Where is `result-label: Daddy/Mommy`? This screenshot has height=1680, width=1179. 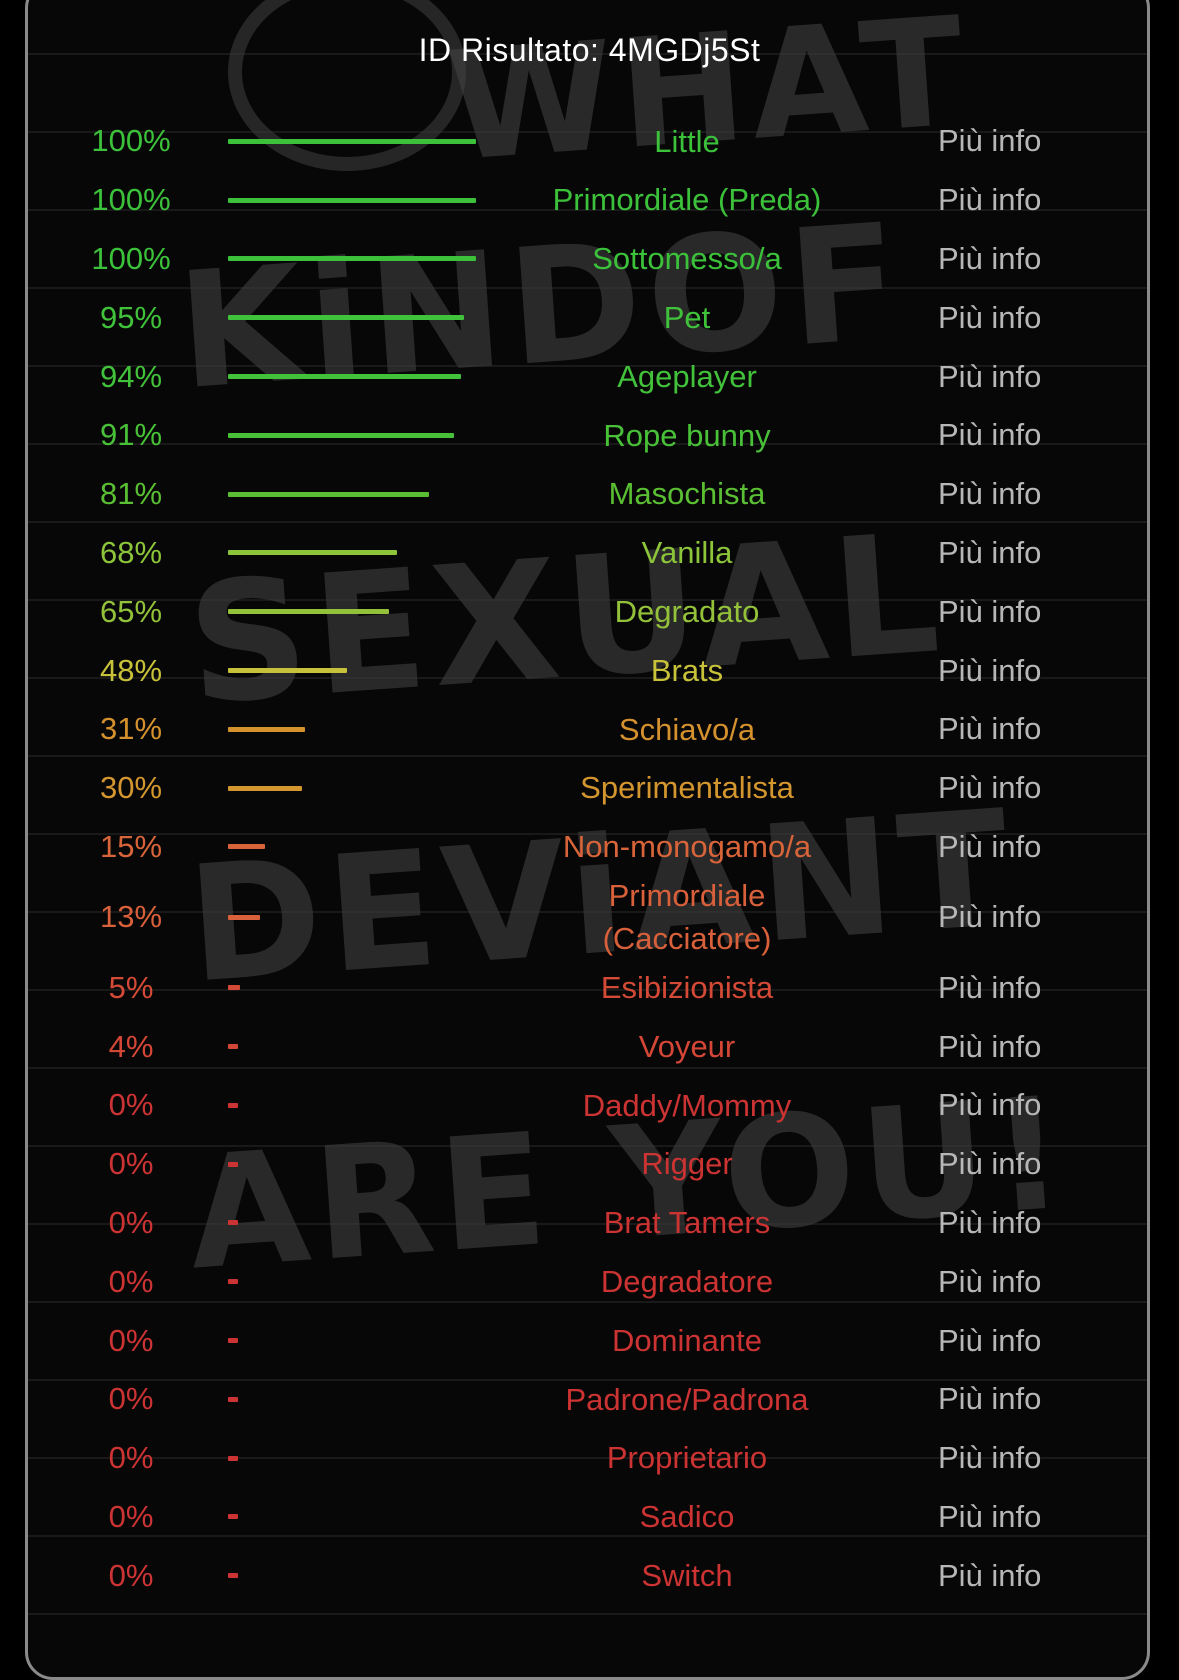
result-label: Daddy/Mommy is located at coordinates (687, 1105).